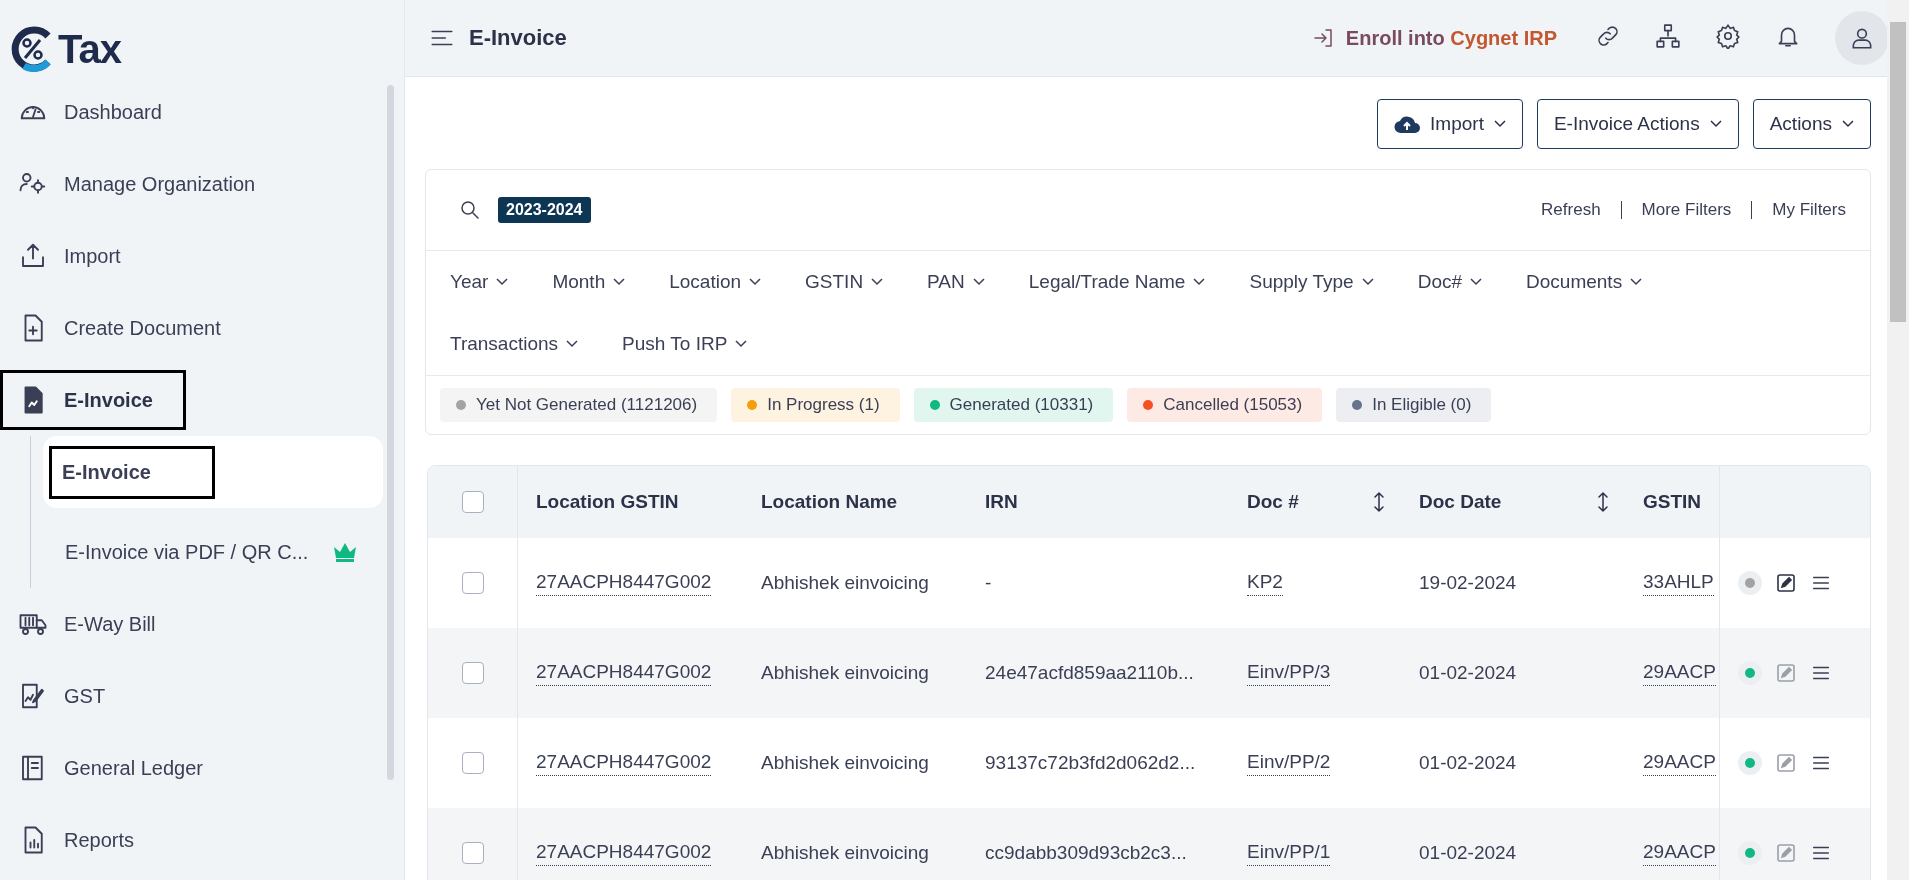 The width and height of the screenshot is (1909, 880). What do you see at coordinates (1434, 38) in the screenshot?
I see `enroll-link: Enroll into Cygnet IRP` at bounding box center [1434, 38].